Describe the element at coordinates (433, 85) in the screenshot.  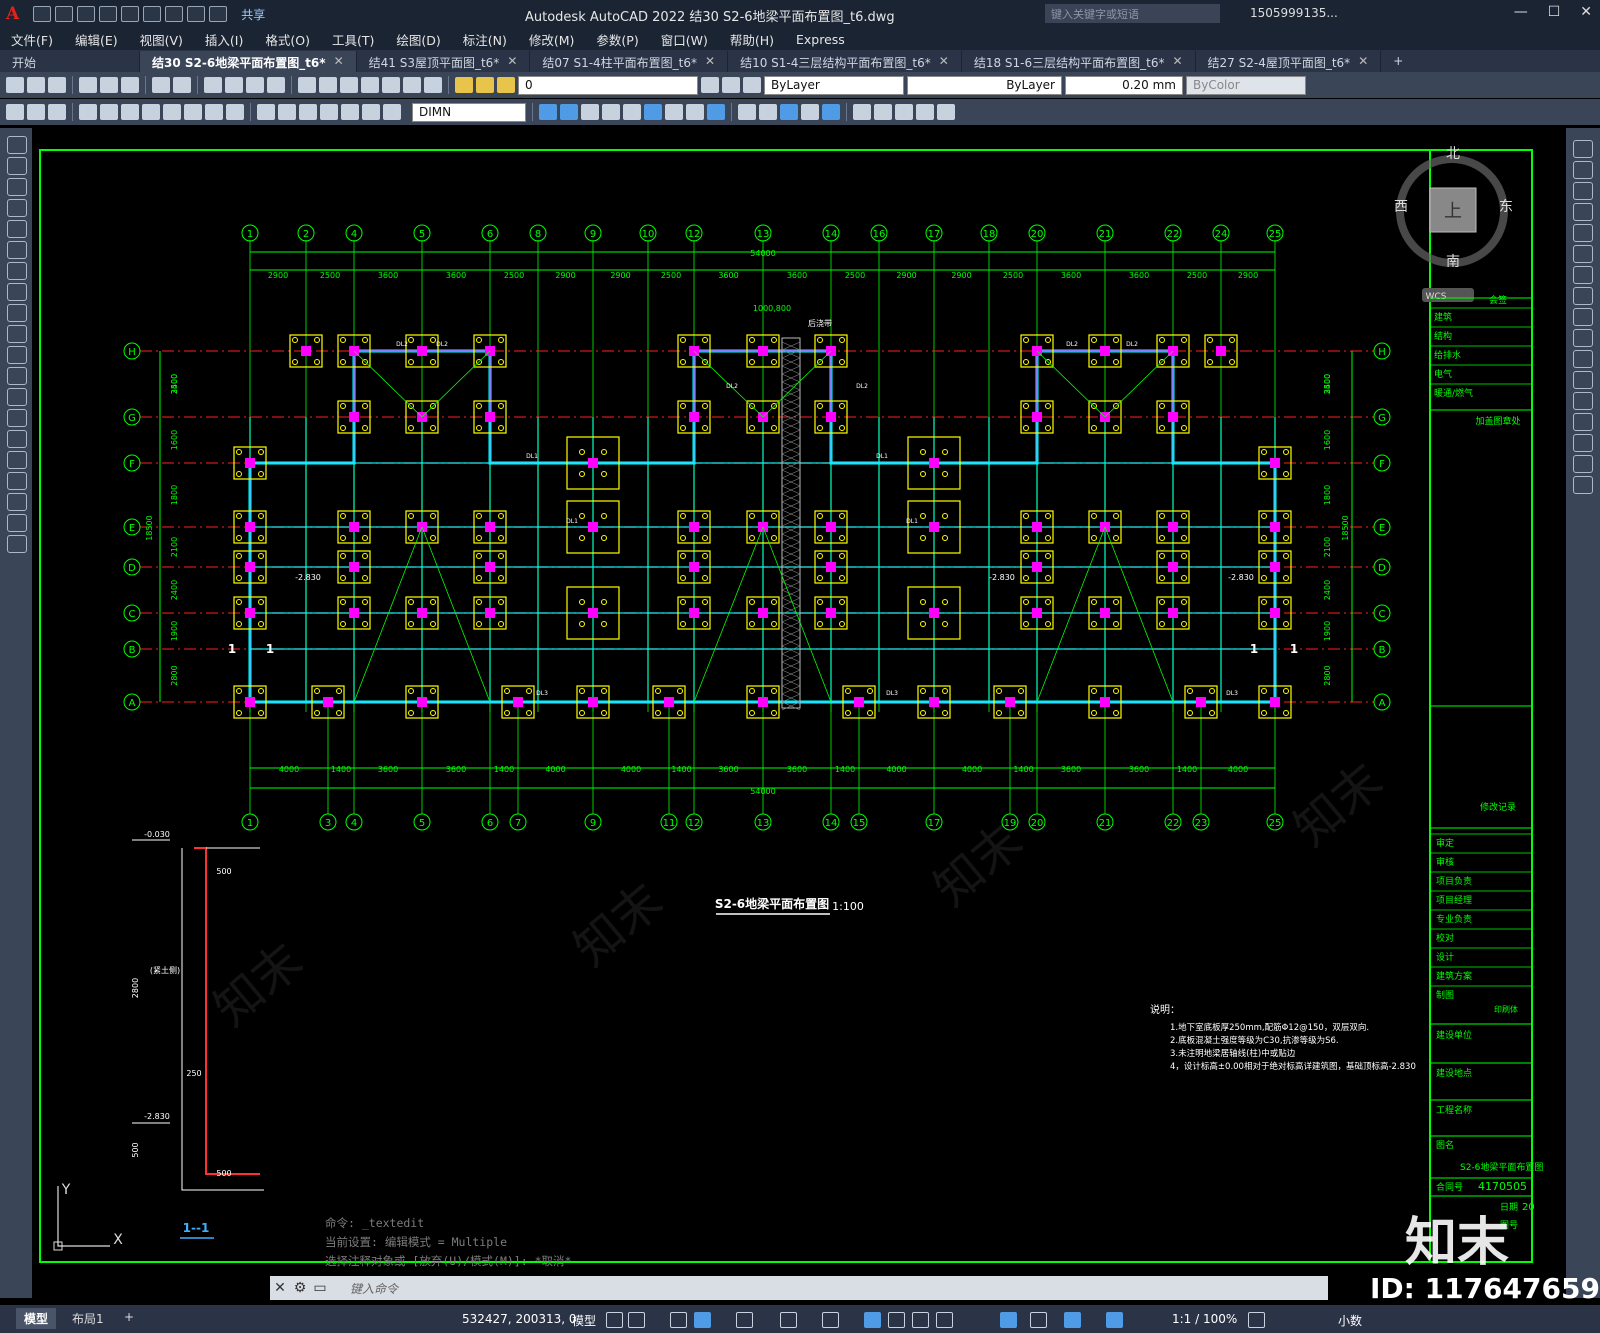
I see `help-icon` at that location.